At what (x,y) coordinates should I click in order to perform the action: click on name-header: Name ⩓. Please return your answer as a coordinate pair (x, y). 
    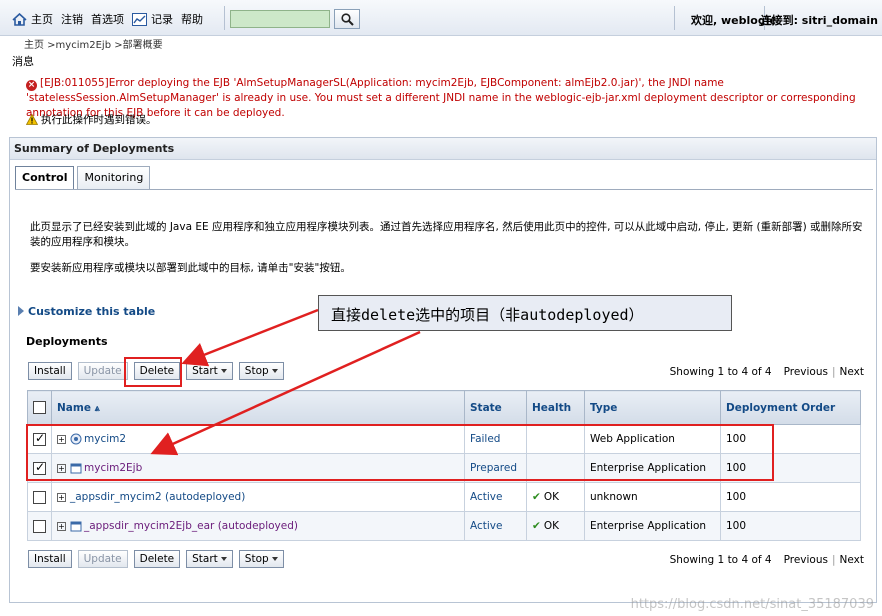
    Looking at the image, I should click on (258, 407).